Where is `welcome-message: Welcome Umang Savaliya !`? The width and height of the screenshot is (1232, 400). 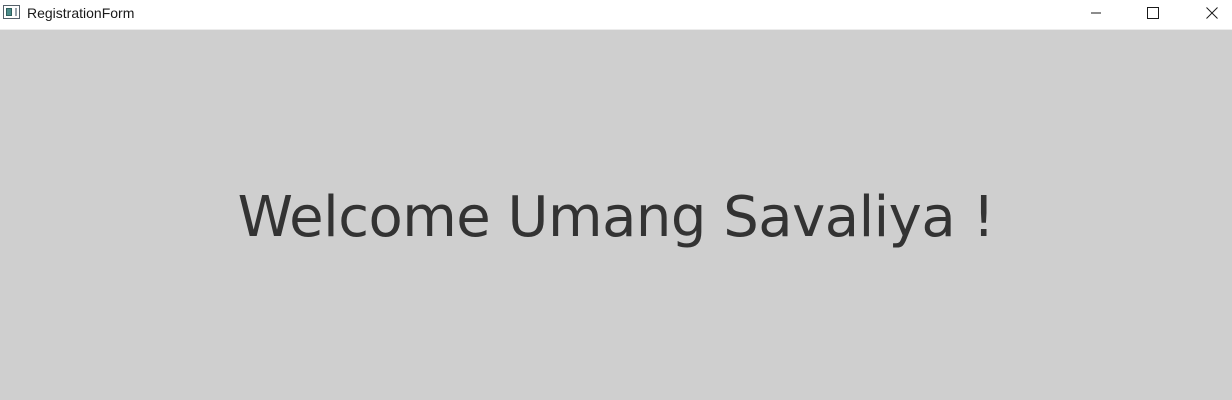
welcome-message: Welcome Umang Savaliya ! is located at coordinates (616, 217).